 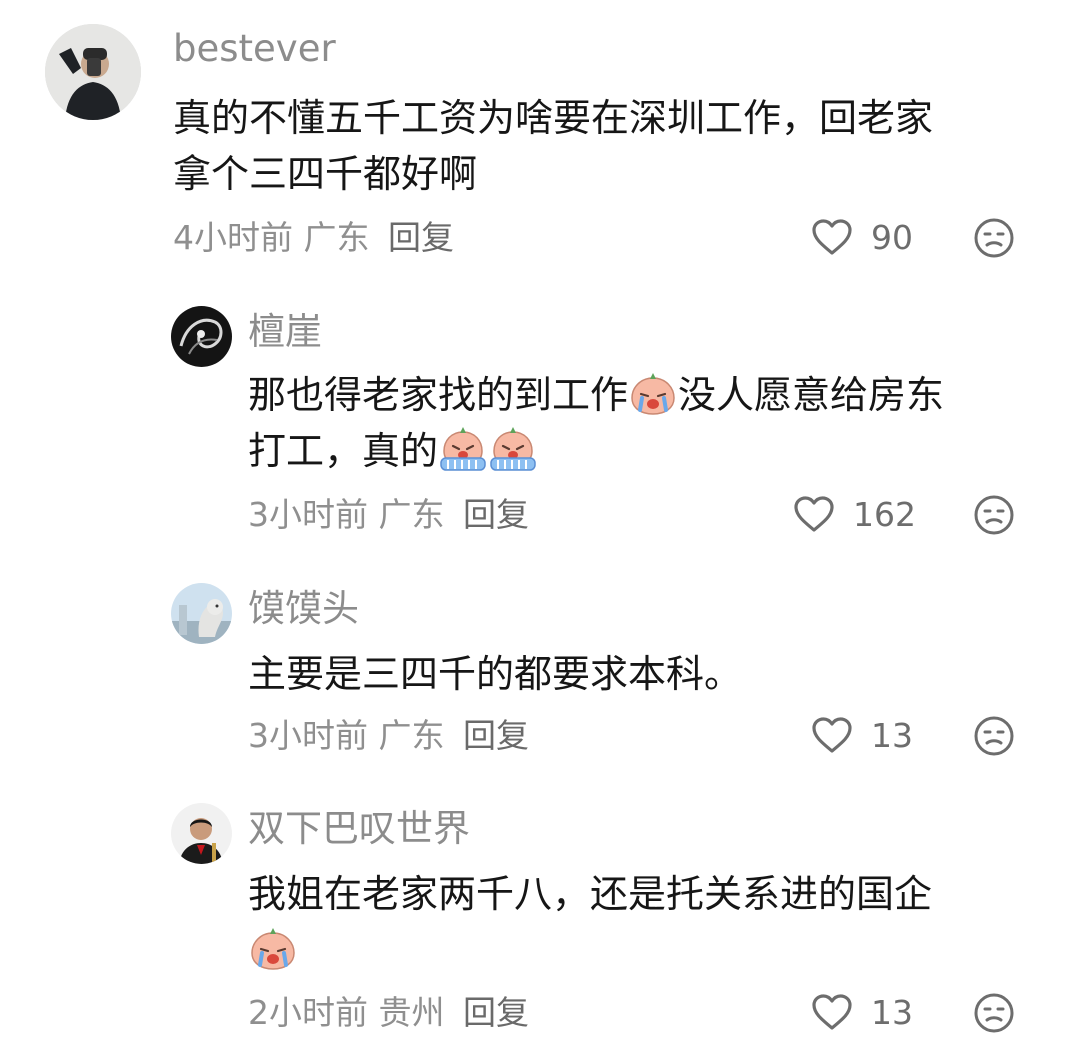 What do you see at coordinates (359, 828) in the screenshot?
I see `username: 双下巴叹世界` at bounding box center [359, 828].